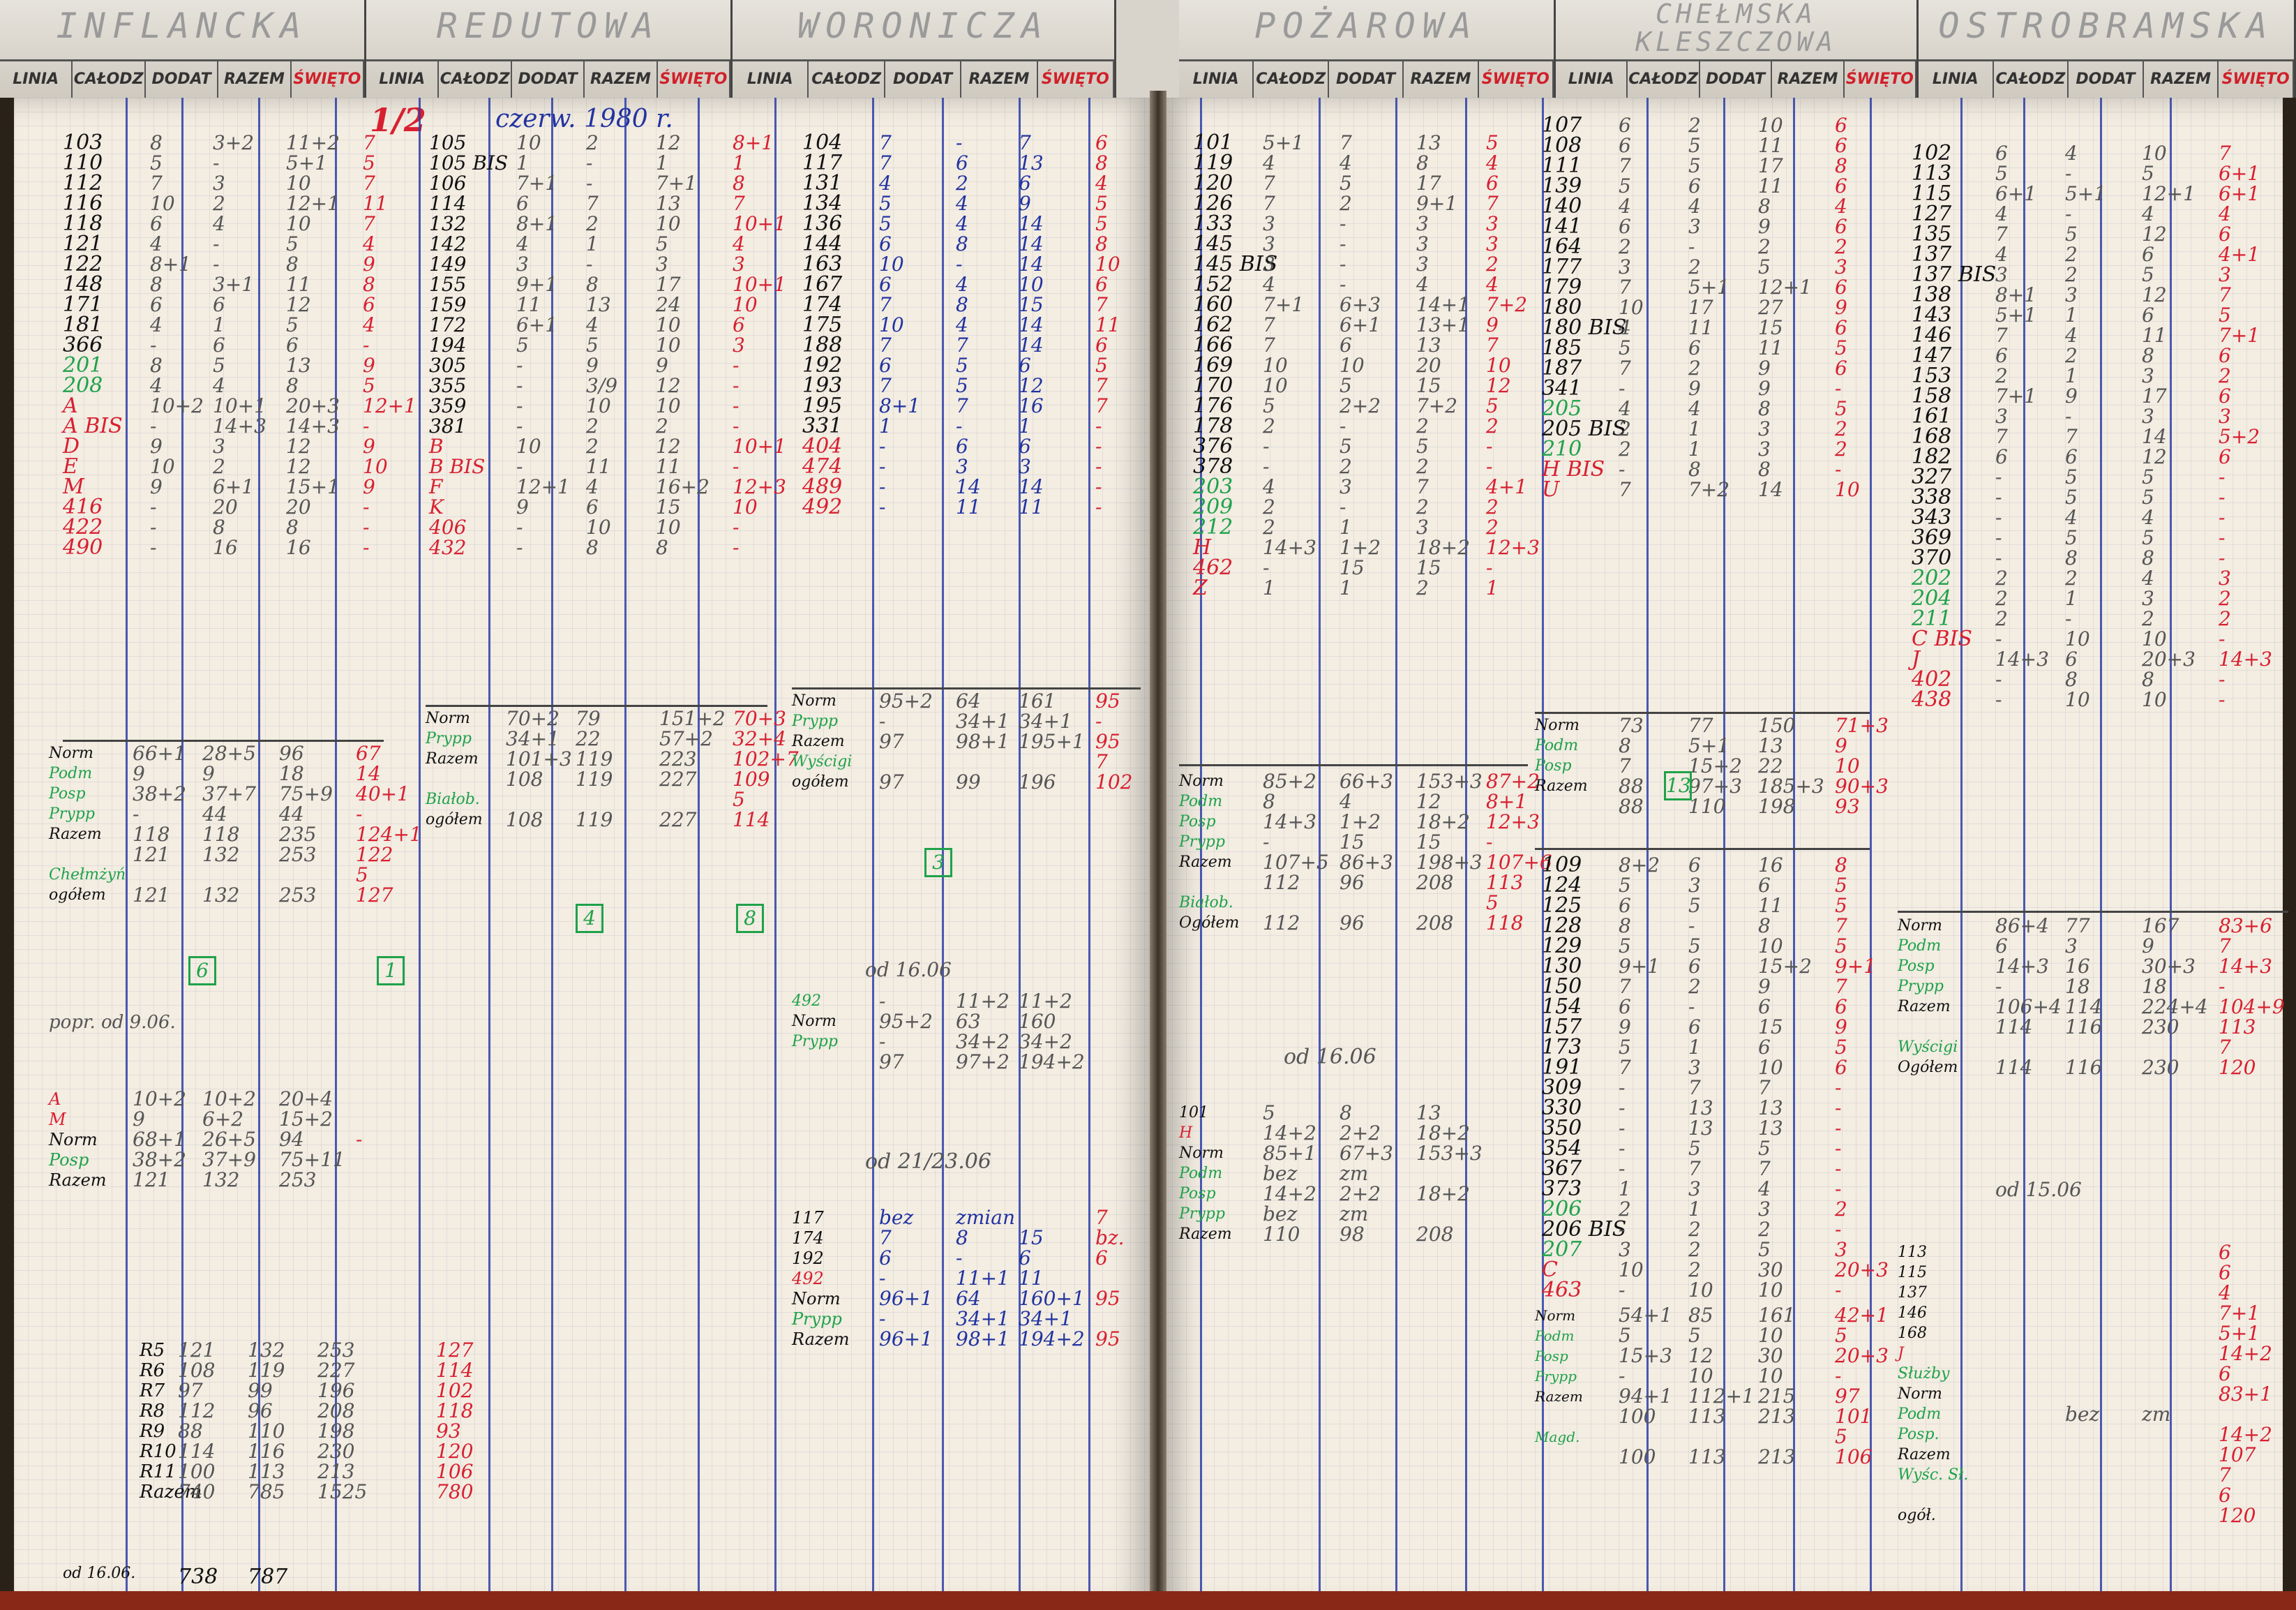 The width and height of the screenshot is (2296, 1610). I want to click on line-label: Z, so click(1200, 588).